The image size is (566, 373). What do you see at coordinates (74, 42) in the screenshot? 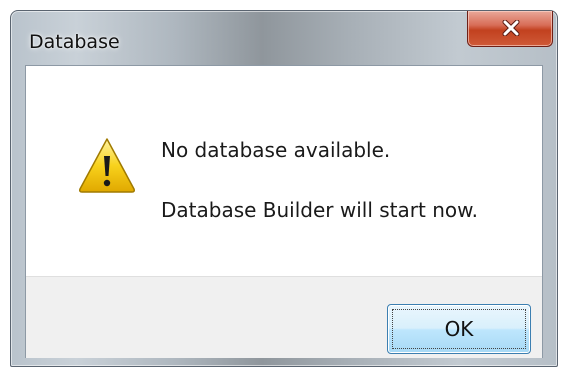
I see `window-title: Database` at bounding box center [74, 42].